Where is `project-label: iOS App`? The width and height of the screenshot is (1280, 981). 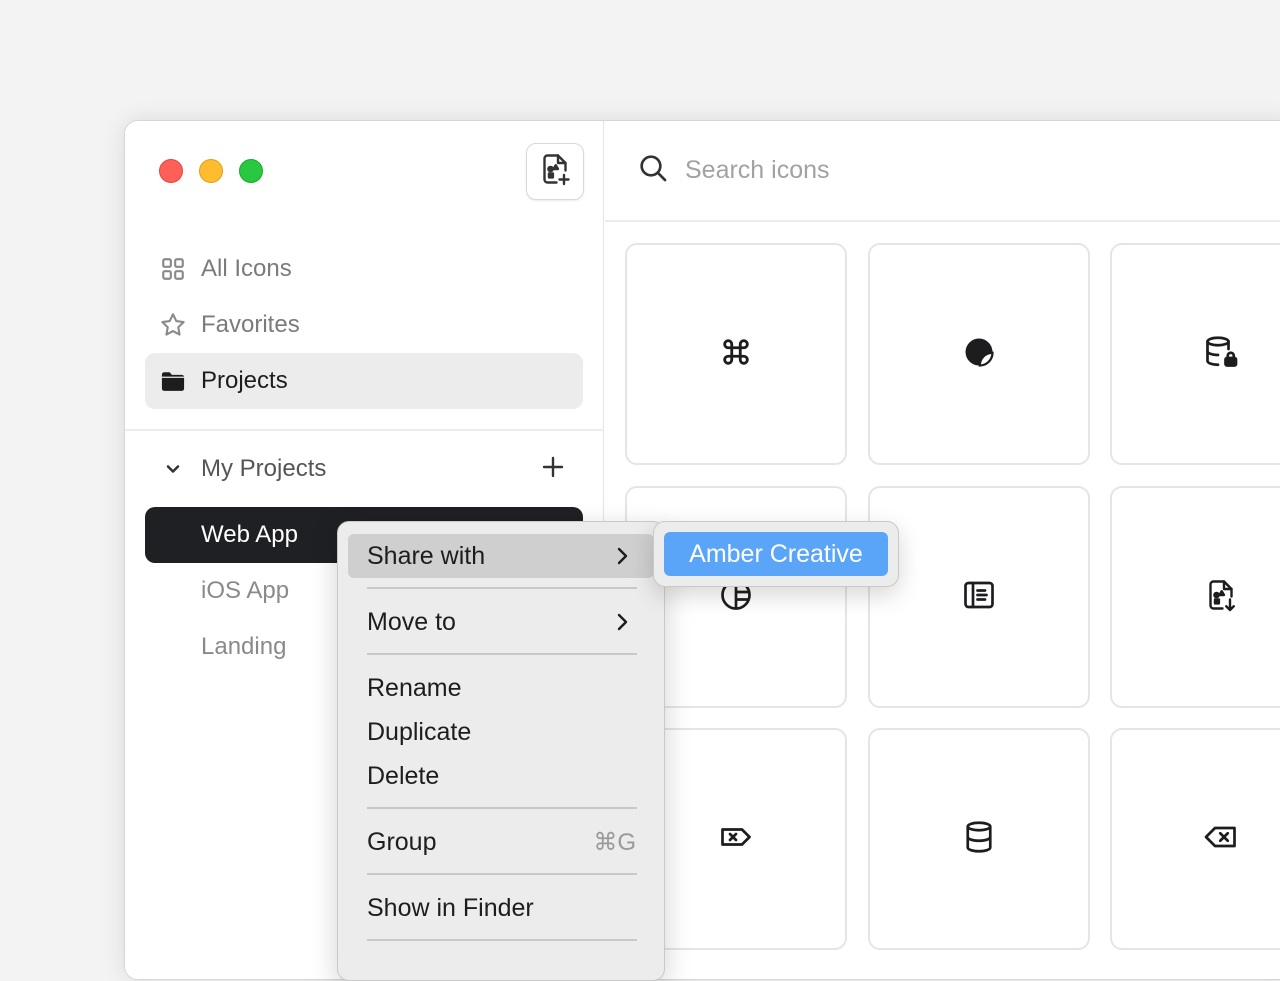
project-label: iOS App is located at coordinates (245, 590).